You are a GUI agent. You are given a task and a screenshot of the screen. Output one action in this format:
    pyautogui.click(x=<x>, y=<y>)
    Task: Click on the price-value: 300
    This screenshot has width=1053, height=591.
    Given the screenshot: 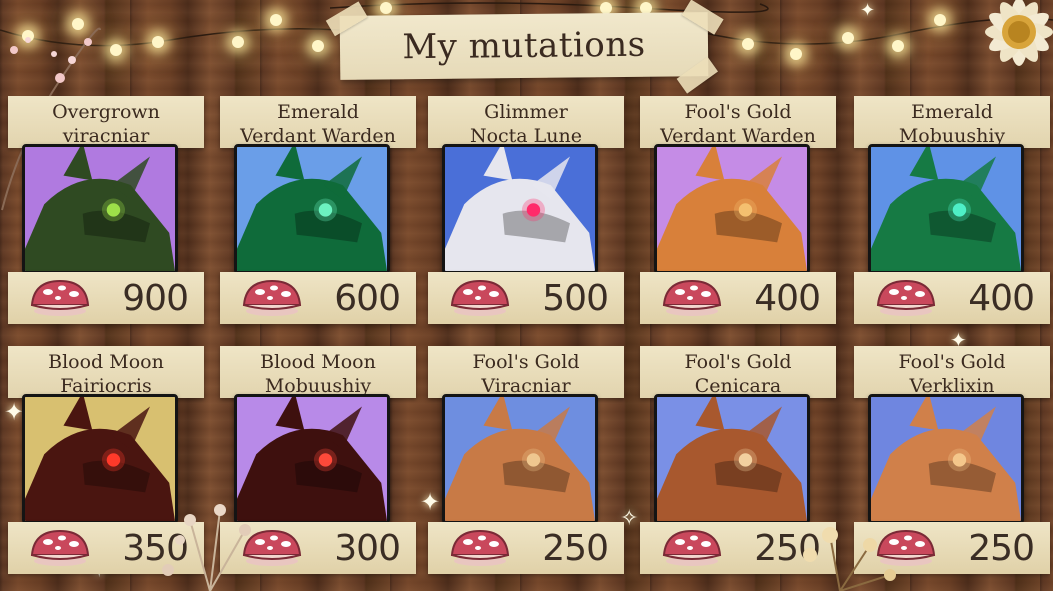 What is the action you would take?
    pyautogui.click(x=367, y=548)
    